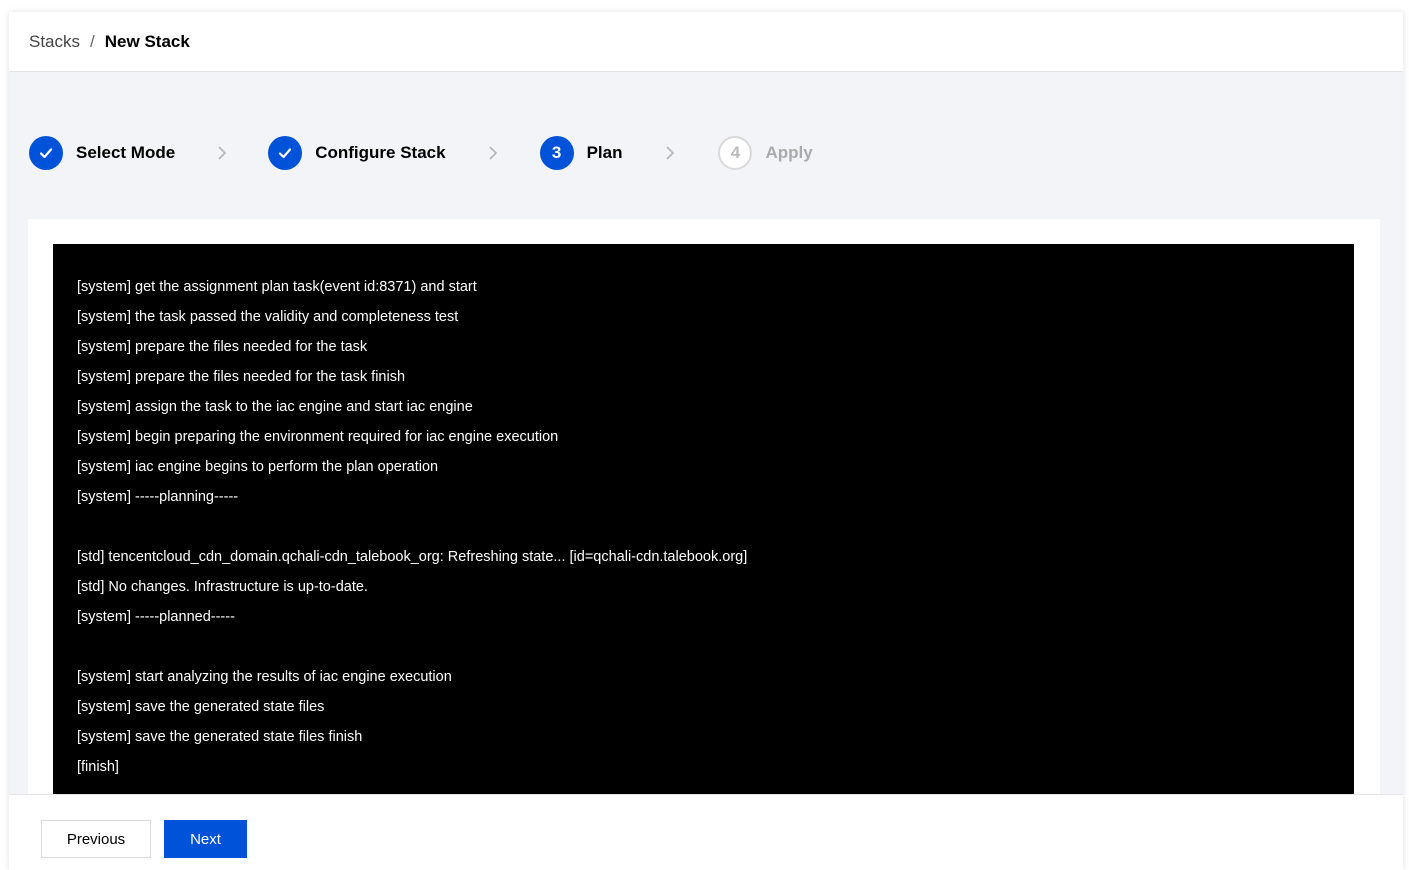 The width and height of the screenshot is (1409, 870). I want to click on step-select-mode: Select Mode, so click(102, 153).